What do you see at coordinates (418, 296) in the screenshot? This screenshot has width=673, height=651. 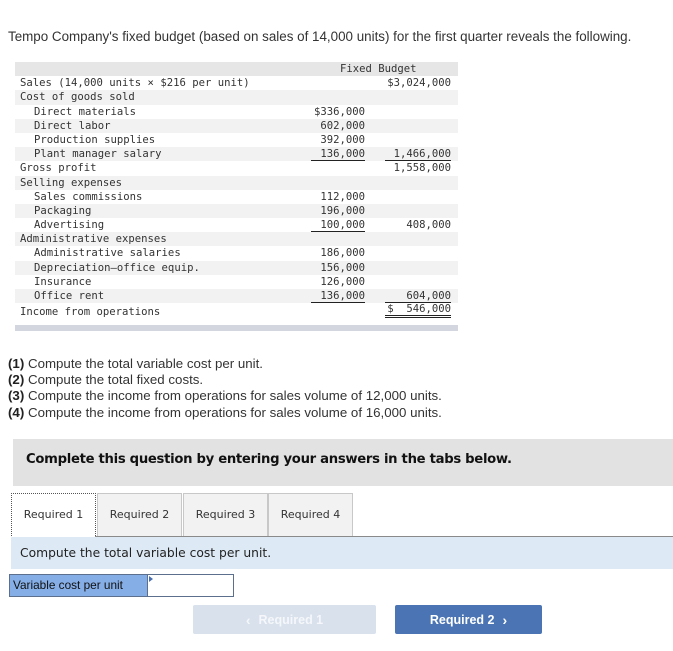 I see `total-value: 604,000` at bounding box center [418, 296].